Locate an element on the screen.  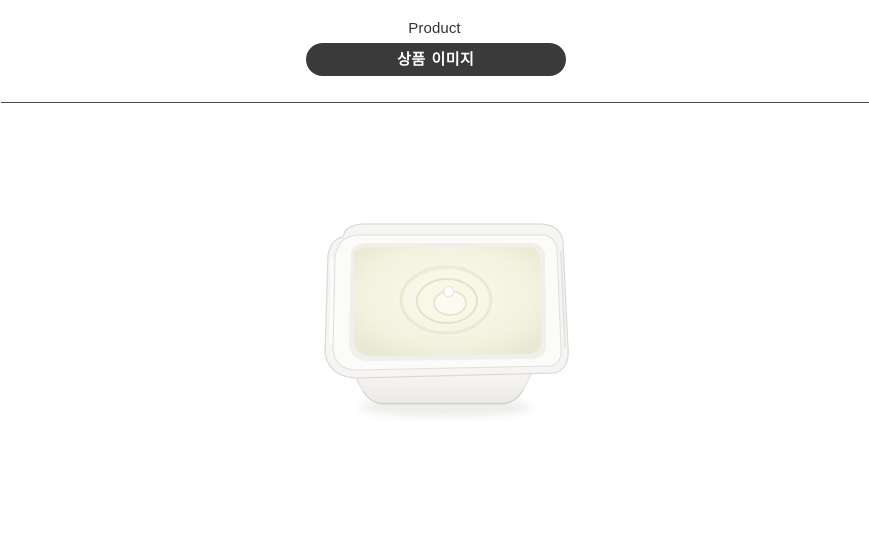
yogurt-cup-icon is located at coordinates (446, 320).